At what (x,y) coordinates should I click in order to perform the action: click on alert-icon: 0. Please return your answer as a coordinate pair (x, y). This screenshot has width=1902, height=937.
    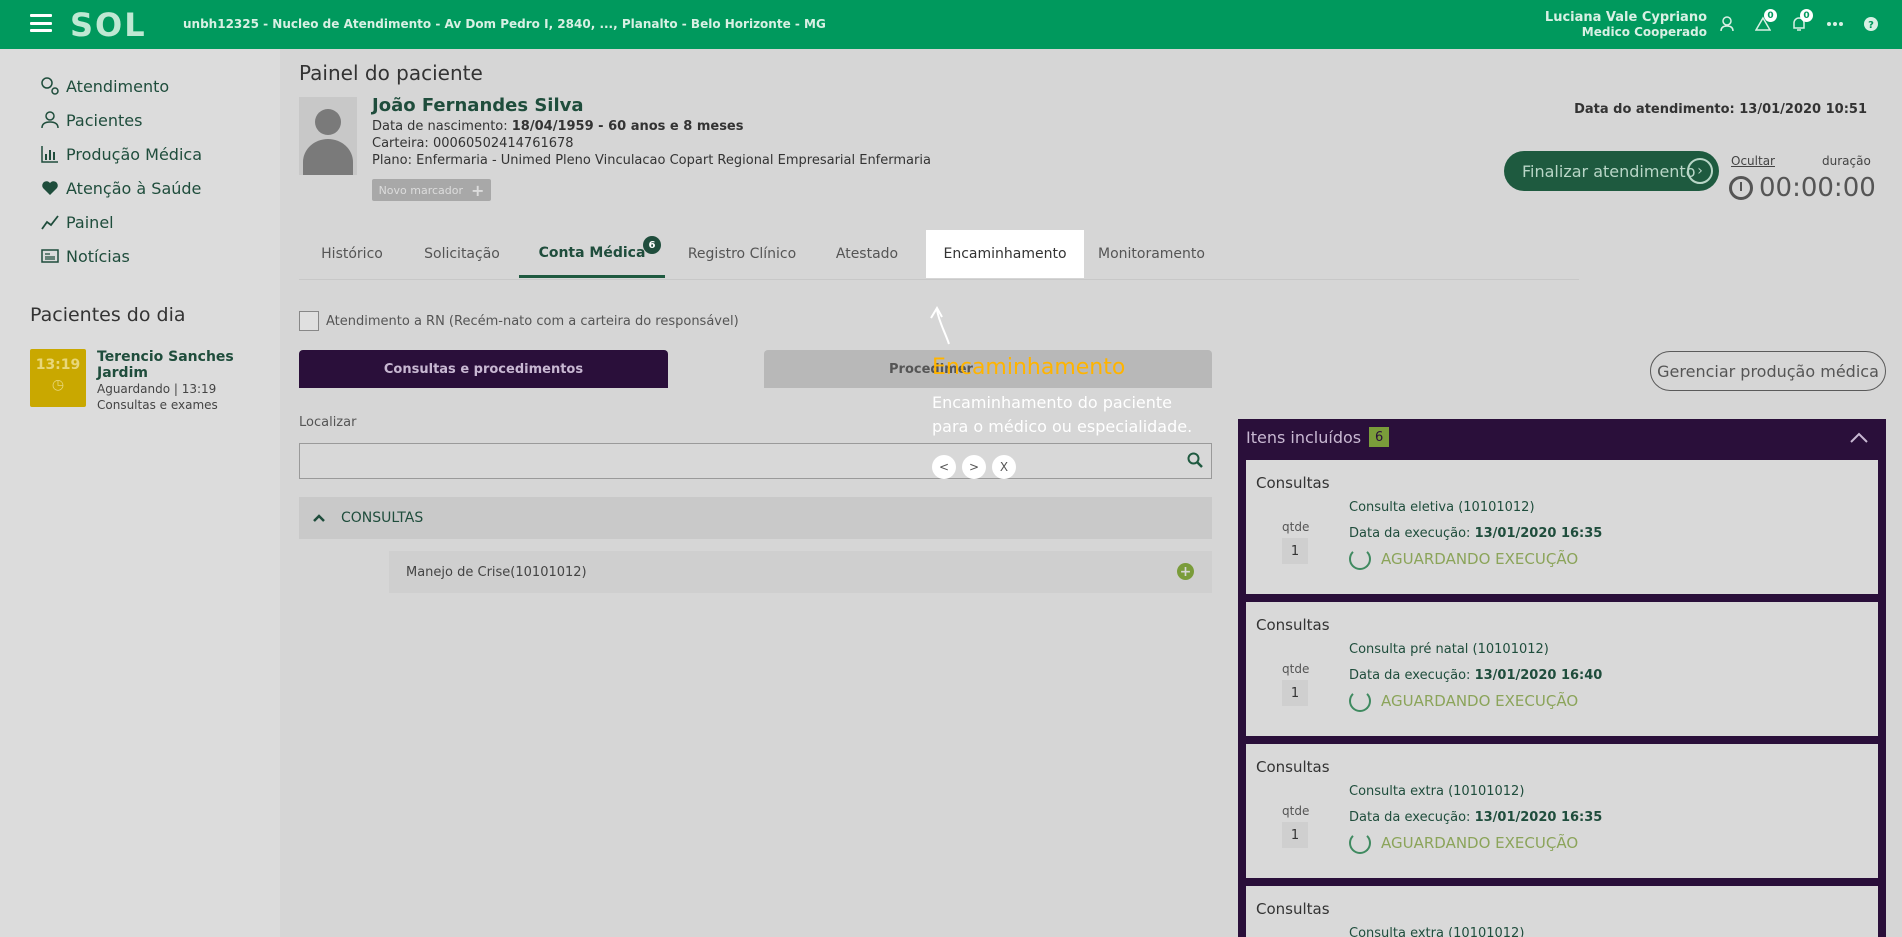
    Looking at the image, I should click on (1764, 22).